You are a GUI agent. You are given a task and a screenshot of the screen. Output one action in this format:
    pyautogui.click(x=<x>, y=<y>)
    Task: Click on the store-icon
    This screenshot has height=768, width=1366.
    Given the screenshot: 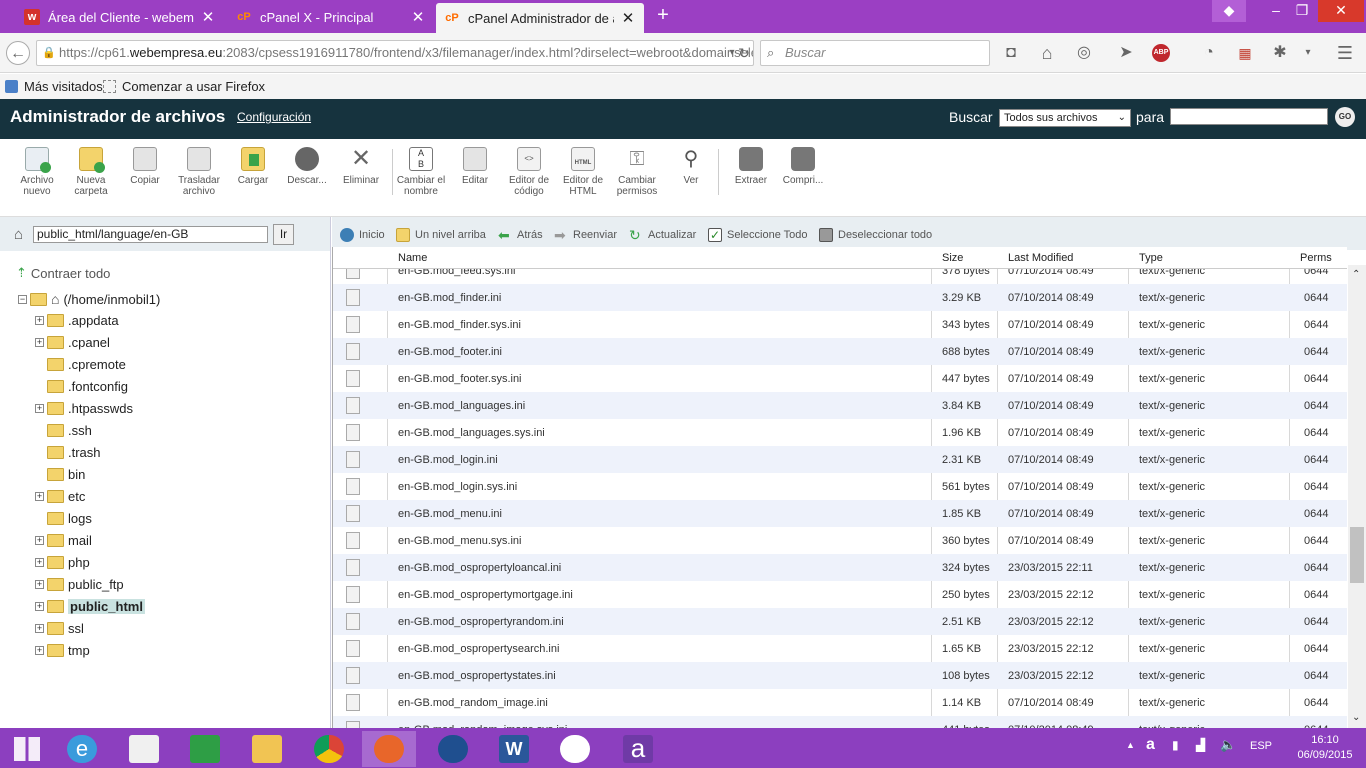 What is the action you would take?
    pyautogui.click(x=205, y=749)
    